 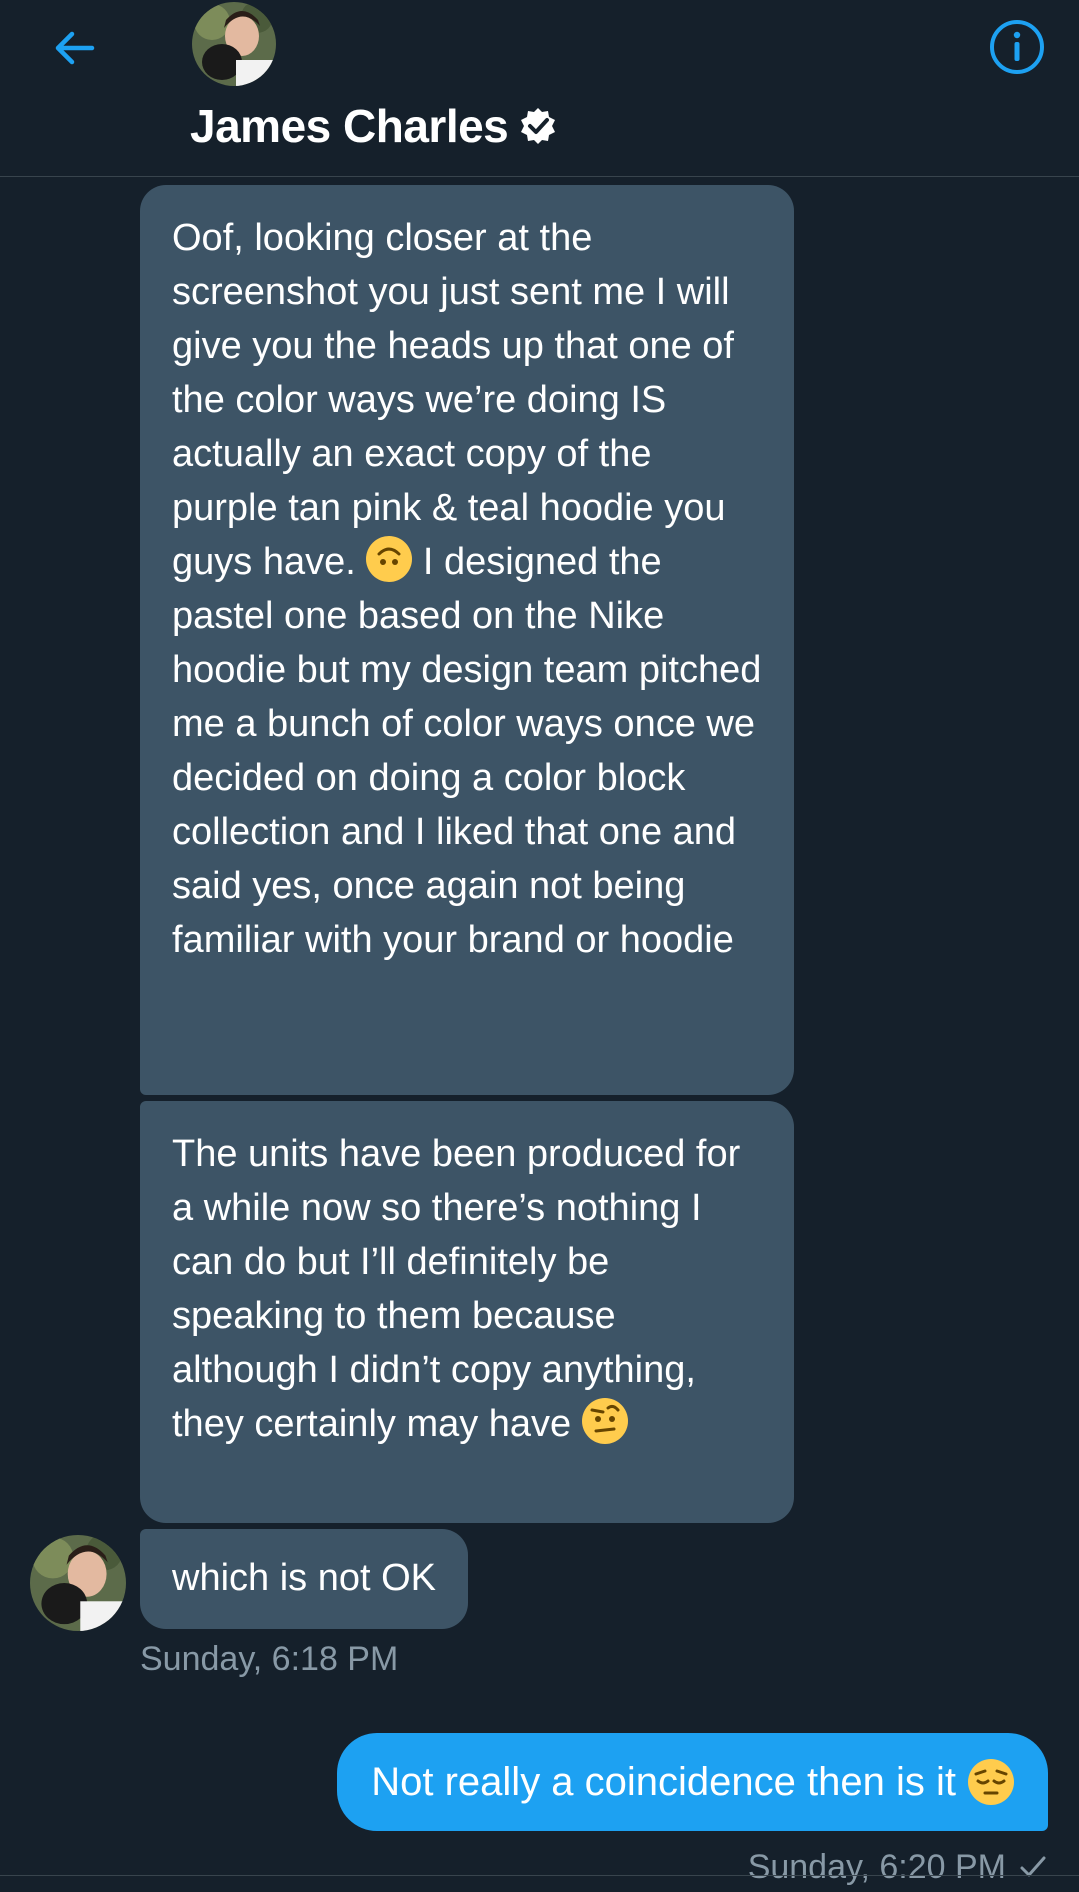 What do you see at coordinates (234, 44) in the screenshot?
I see `contact-avatar` at bounding box center [234, 44].